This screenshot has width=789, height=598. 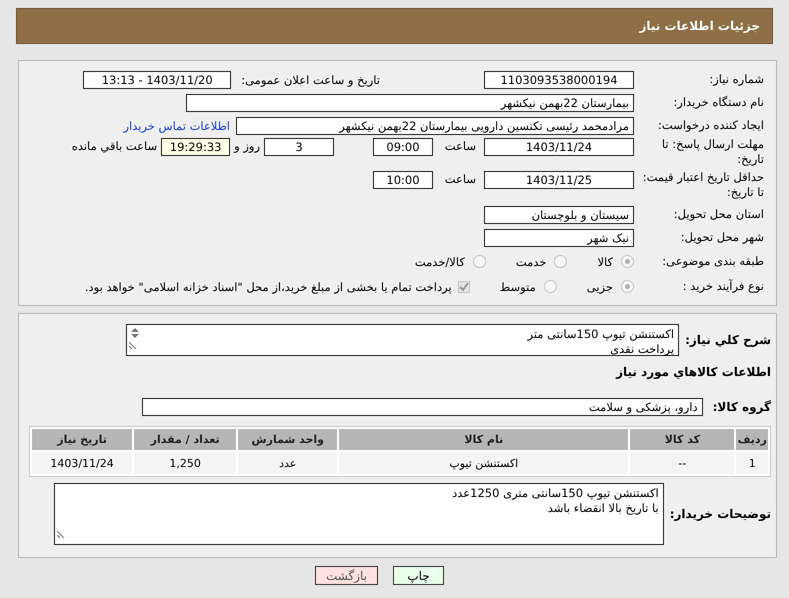 I want to click on column-header: واحد شمارش, so click(x=288, y=439).